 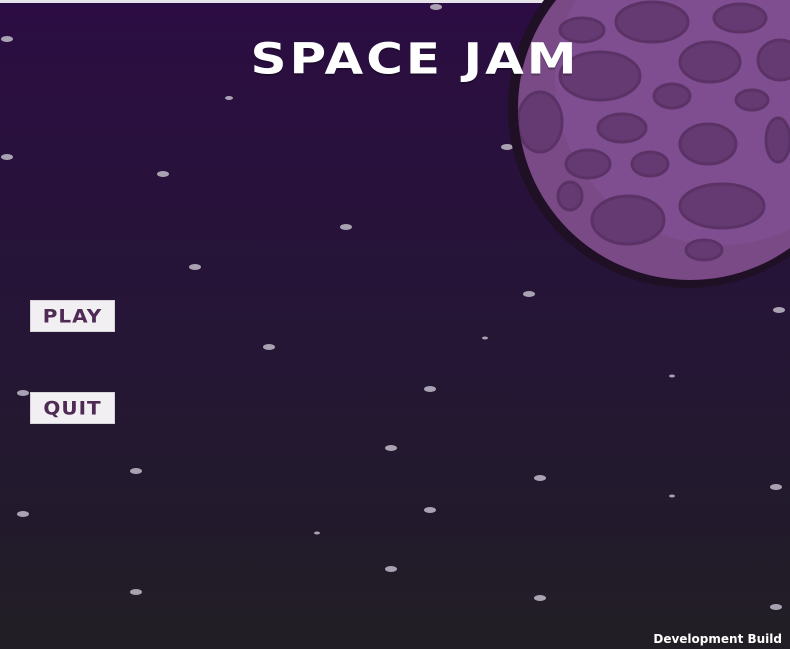 I want to click on play-button: PLAY, so click(x=72, y=316).